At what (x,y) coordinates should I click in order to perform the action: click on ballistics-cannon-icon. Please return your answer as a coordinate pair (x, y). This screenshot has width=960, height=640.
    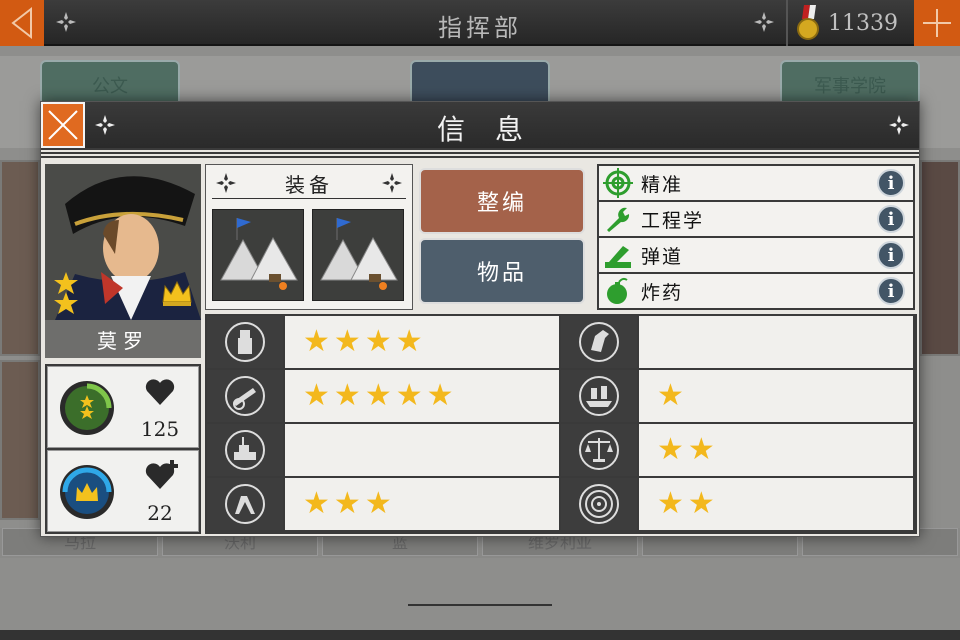
    Looking at the image, I should click on (618, 257).